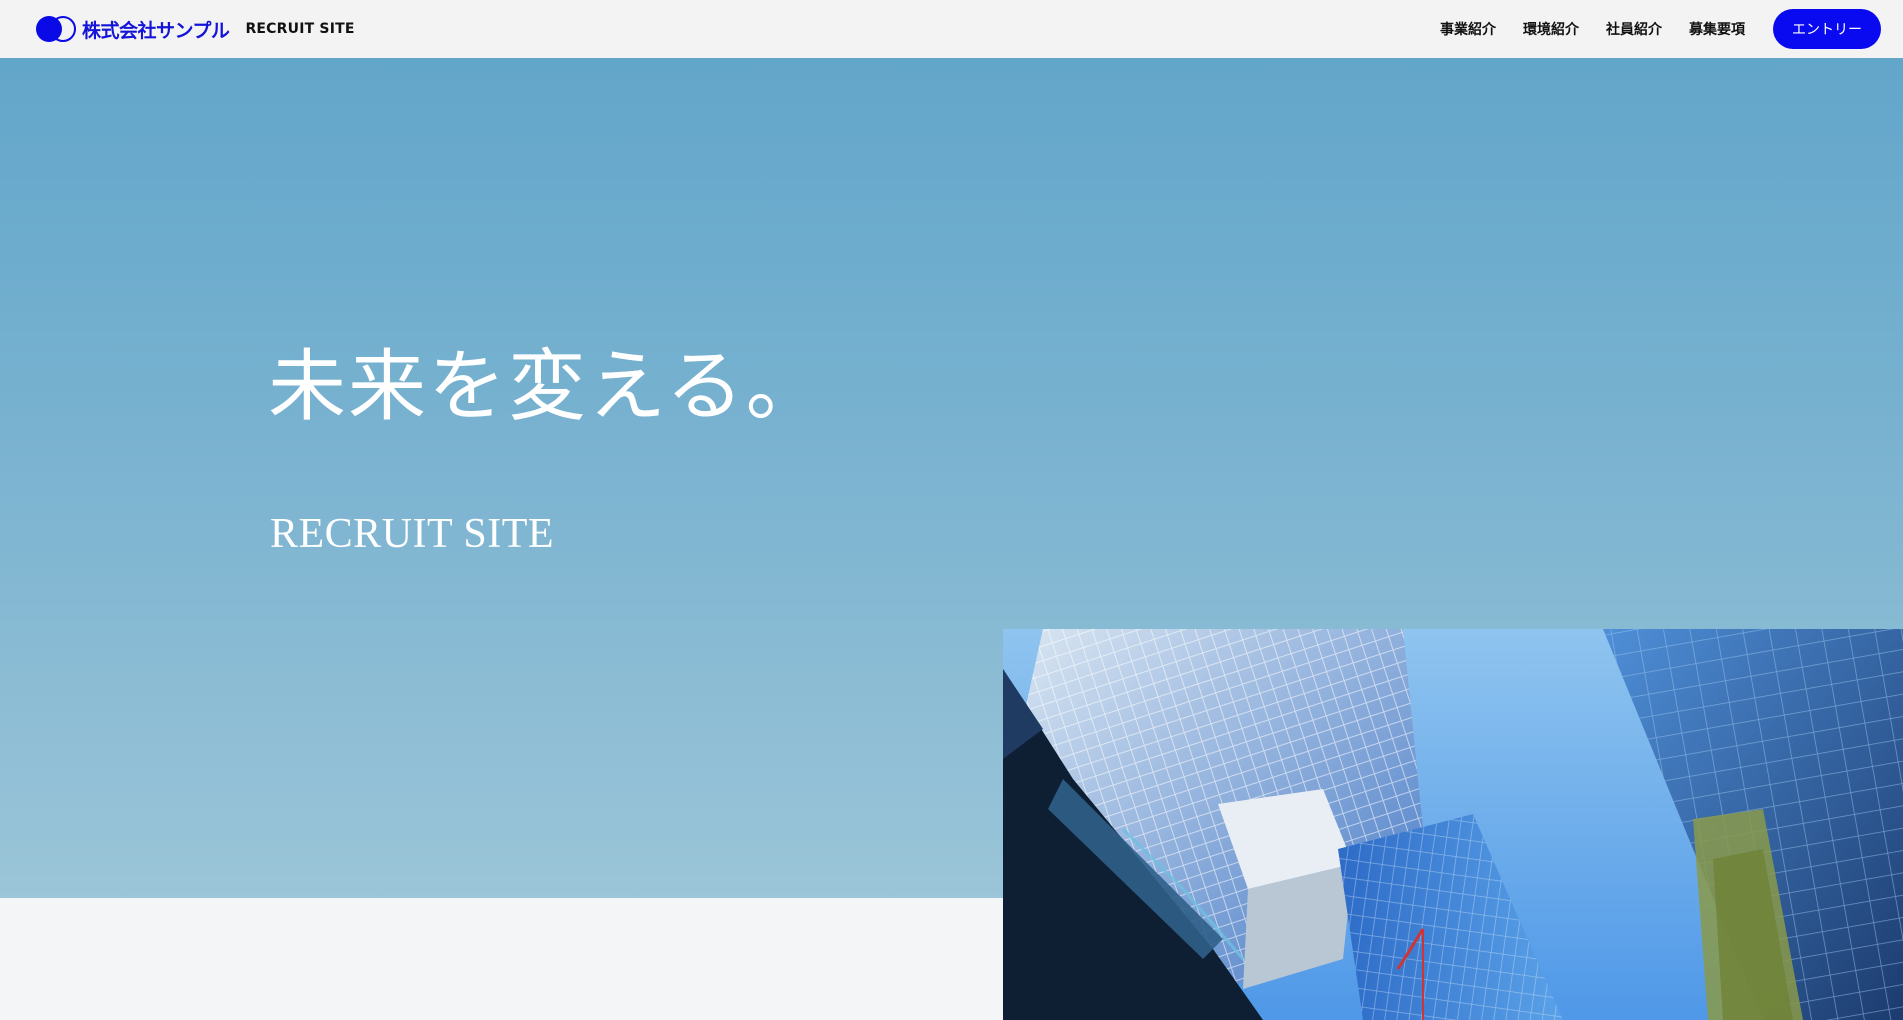  Describe the element at coordinates (547, 387) in the screenshot. I see `hero-title: 未来を変える。` at that location.